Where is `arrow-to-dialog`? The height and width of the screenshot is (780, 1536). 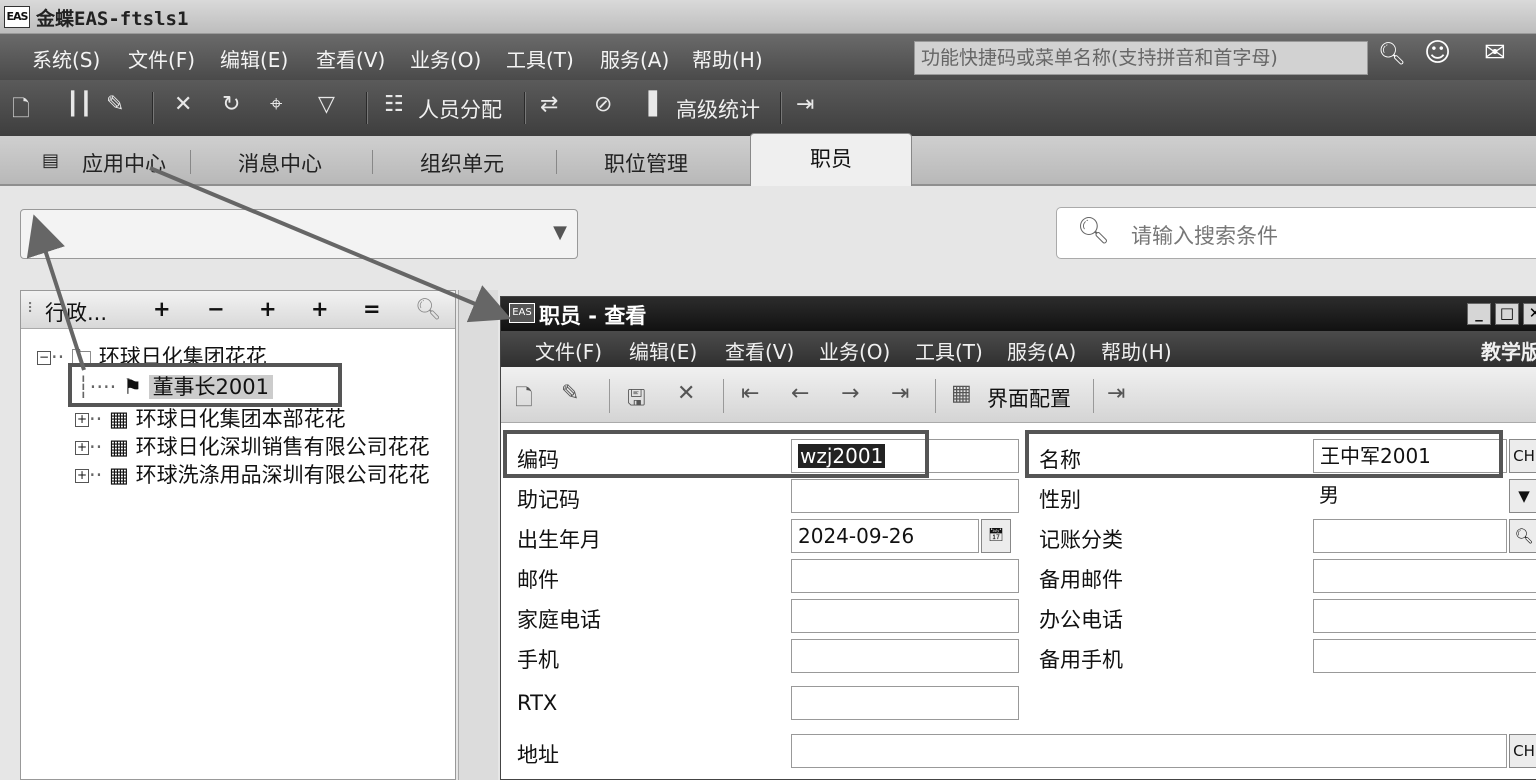 arrow-to-dialog is located at coordinates (330, 244).